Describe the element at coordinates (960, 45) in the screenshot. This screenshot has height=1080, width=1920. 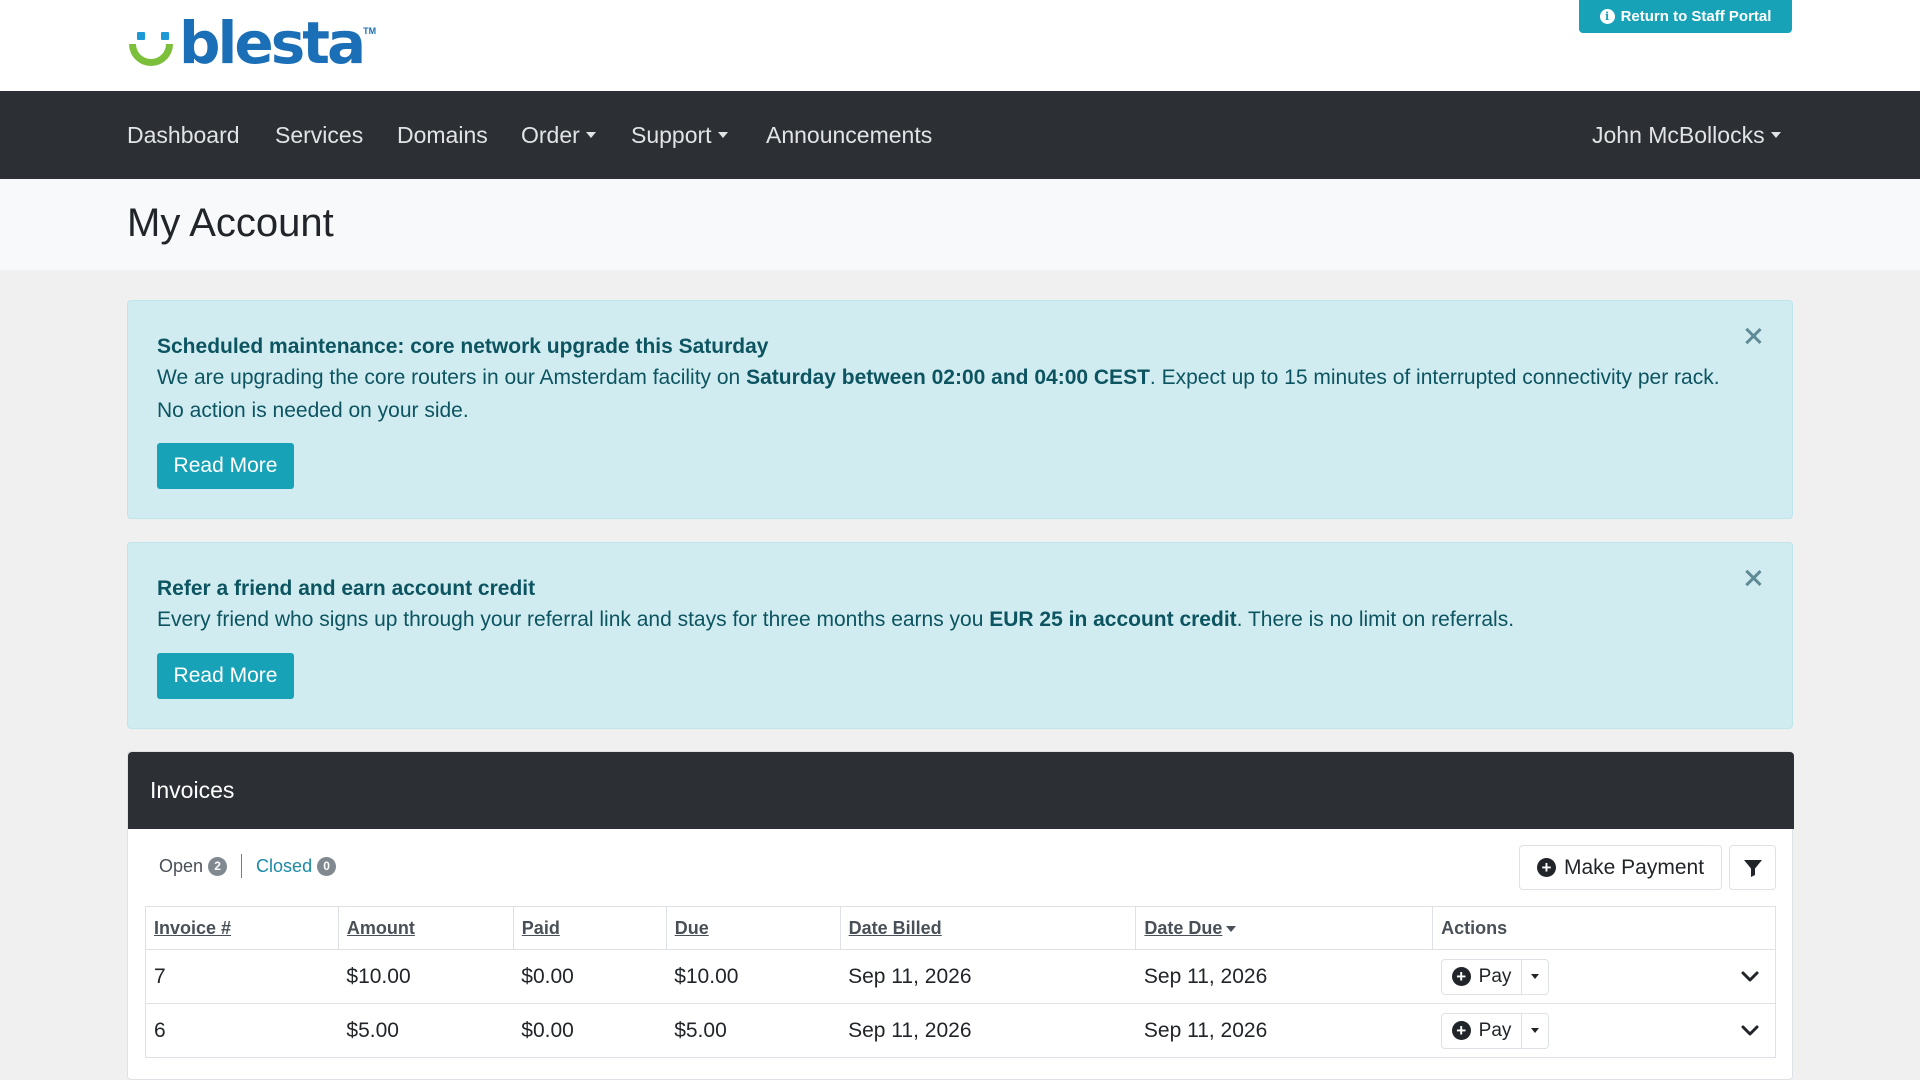
I see `top-header: blesta TM i Return to Staff Portal` at that location.